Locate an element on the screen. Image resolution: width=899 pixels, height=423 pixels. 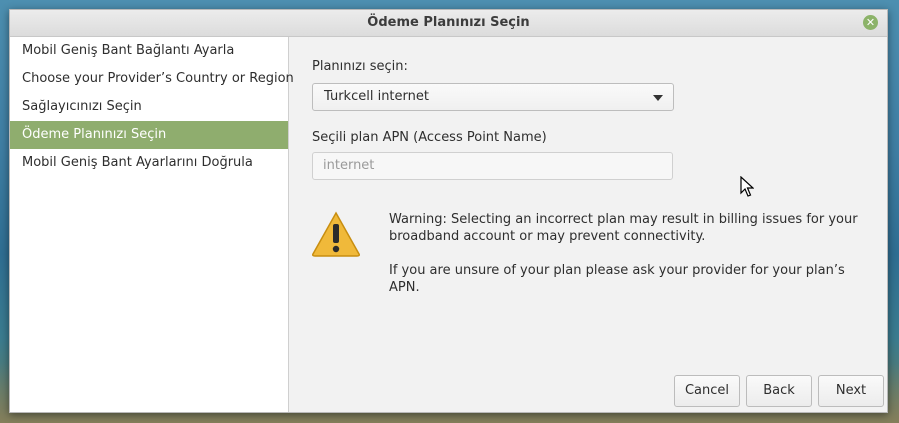
chevron-down-icon is located at coordinates (658, 98).